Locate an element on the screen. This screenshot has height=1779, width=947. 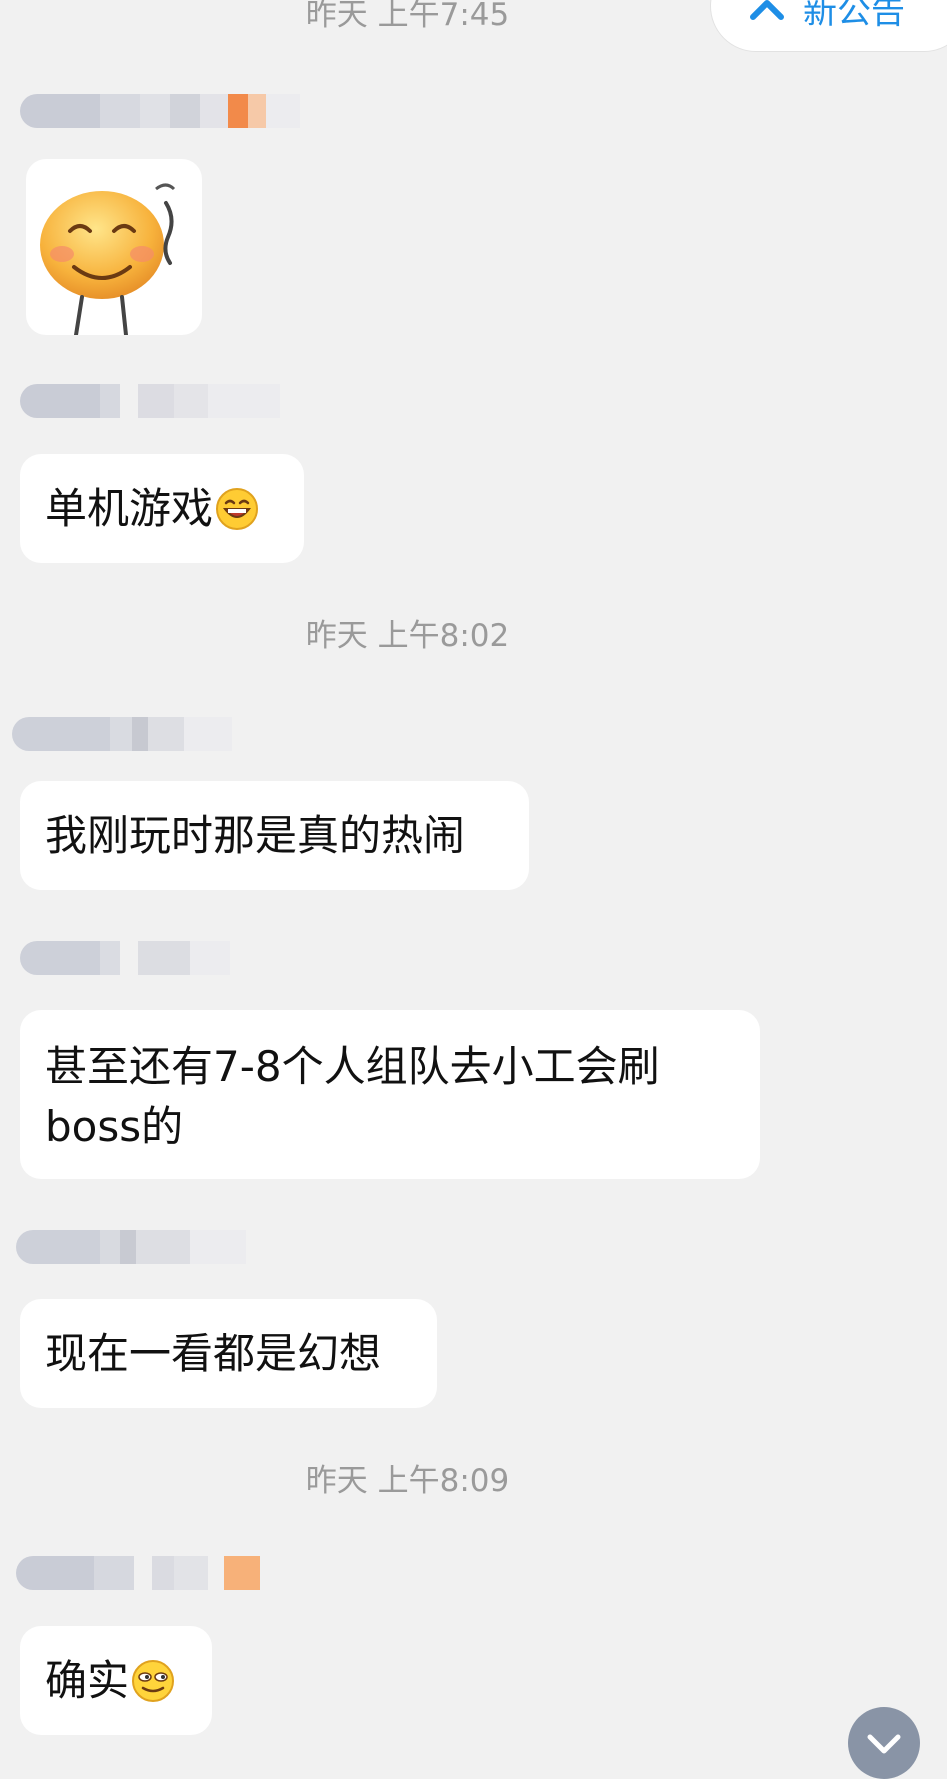
sticker-message is located at coordinates (114, 247).